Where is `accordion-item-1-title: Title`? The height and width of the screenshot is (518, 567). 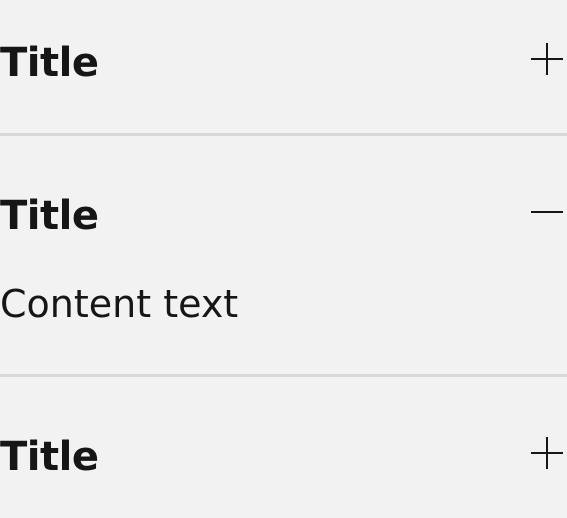
accordion-item-1-title: Title is located at coordinates (49, 63).